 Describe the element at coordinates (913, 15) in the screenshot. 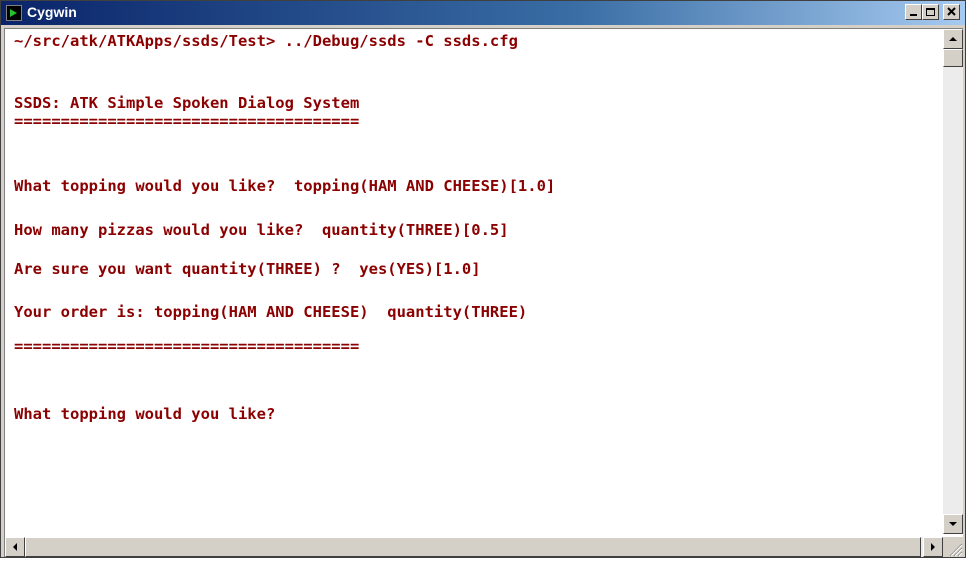

I see `minimize-icon` at that location.